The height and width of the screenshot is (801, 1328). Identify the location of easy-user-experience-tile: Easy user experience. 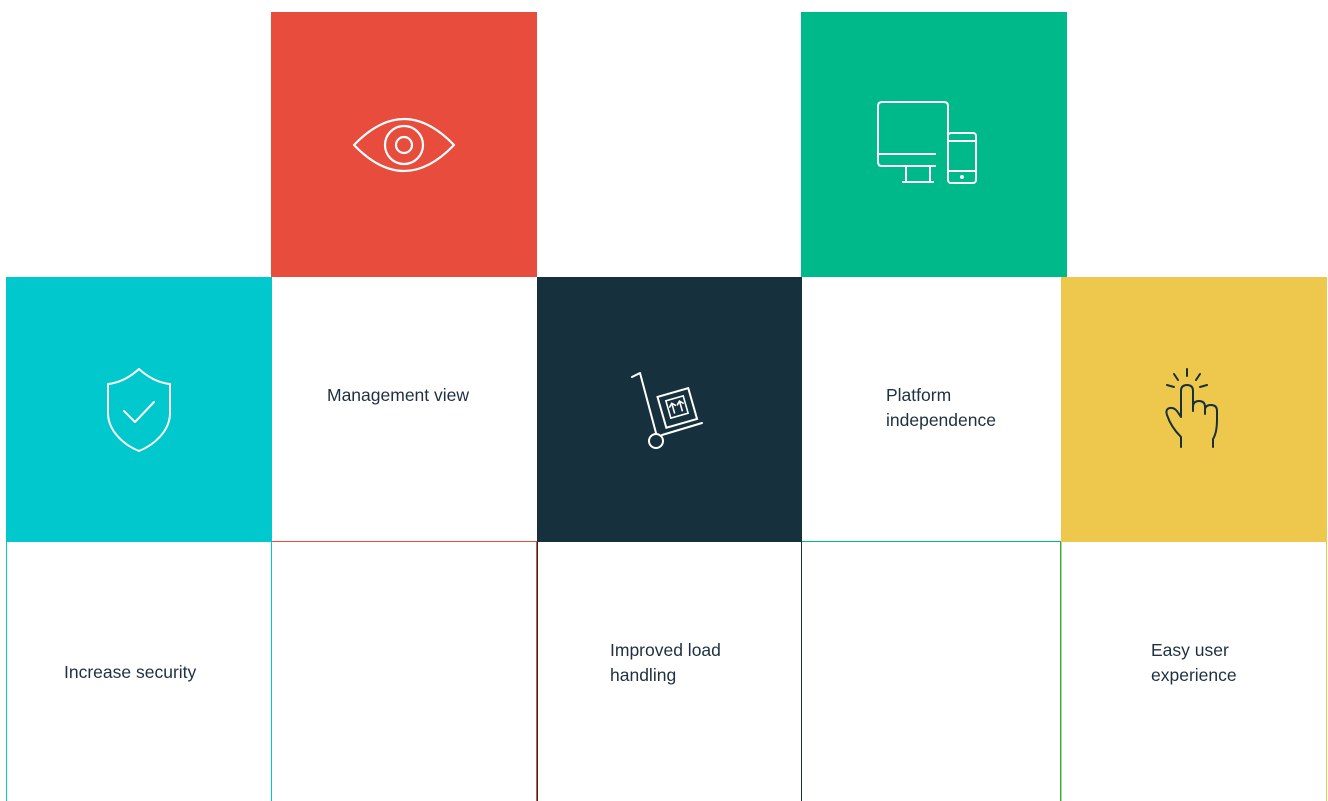
(1194, 671).